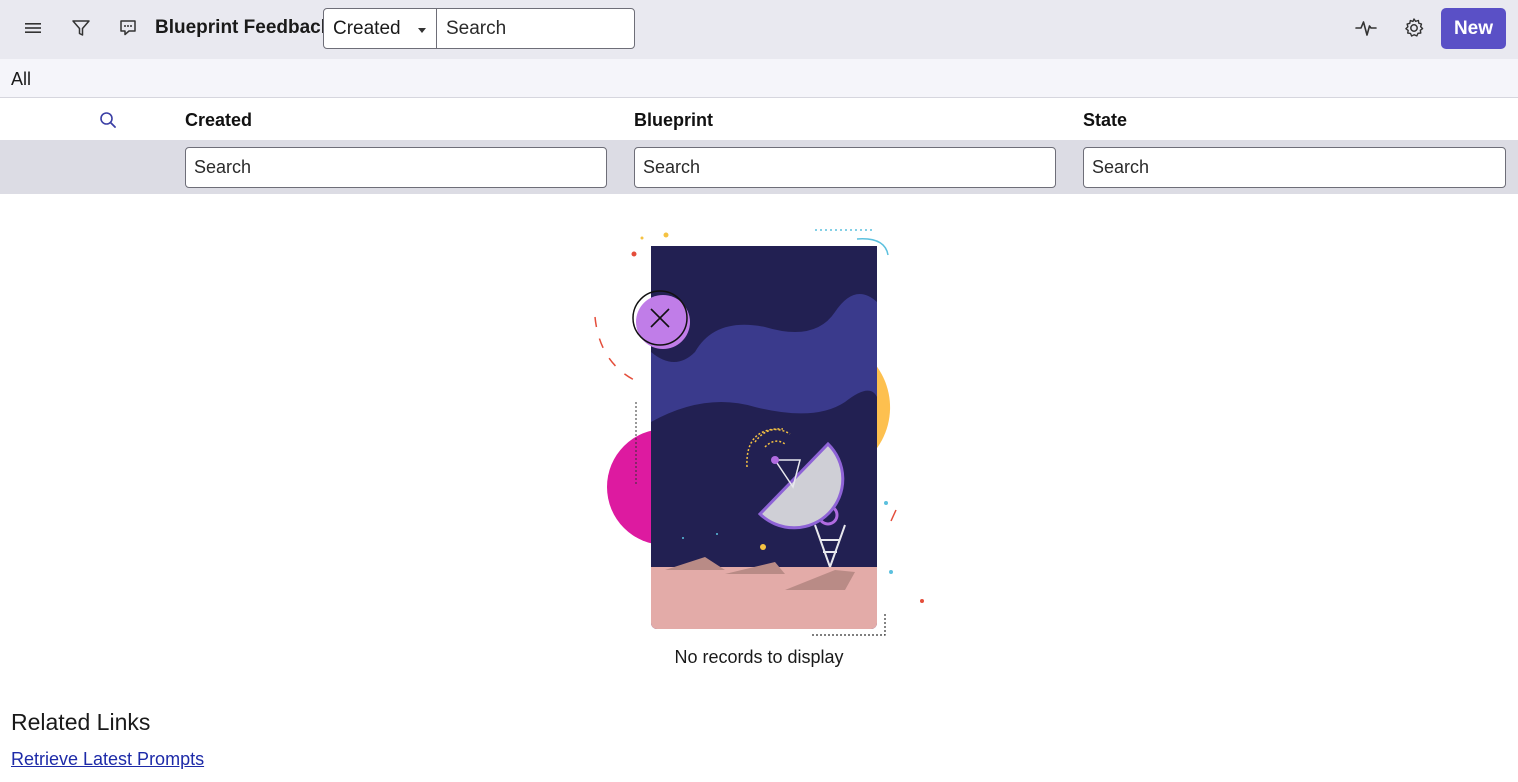 This screenshot has width=1518, height=782. Describe the element at coordinates (422, 30) in the screenshot. I see `caret-down-icon` at that location.